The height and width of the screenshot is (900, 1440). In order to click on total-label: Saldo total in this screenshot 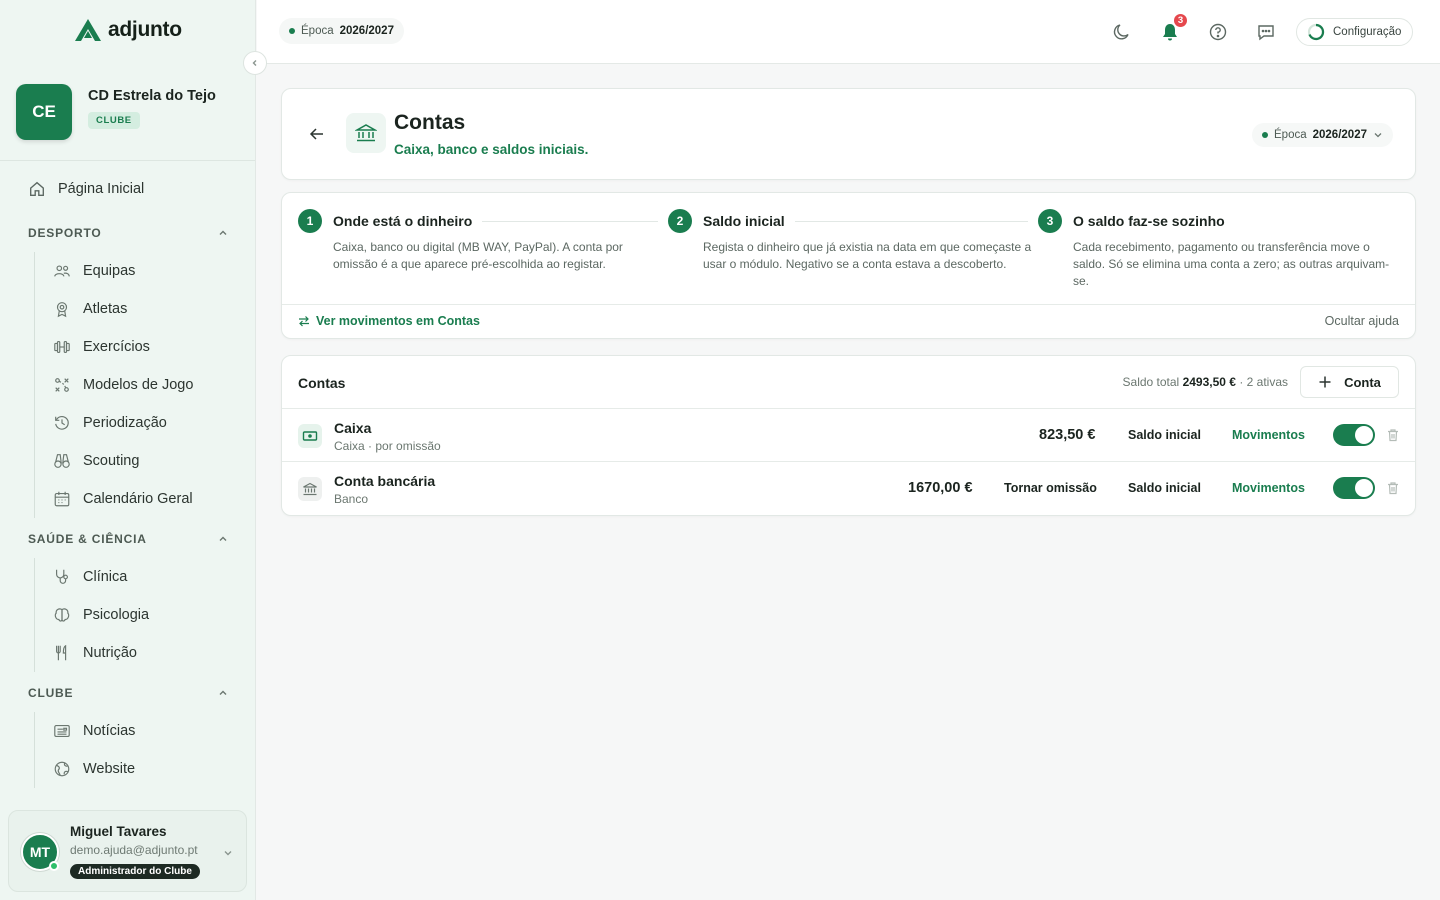, I will do `click(1151, 382)`.